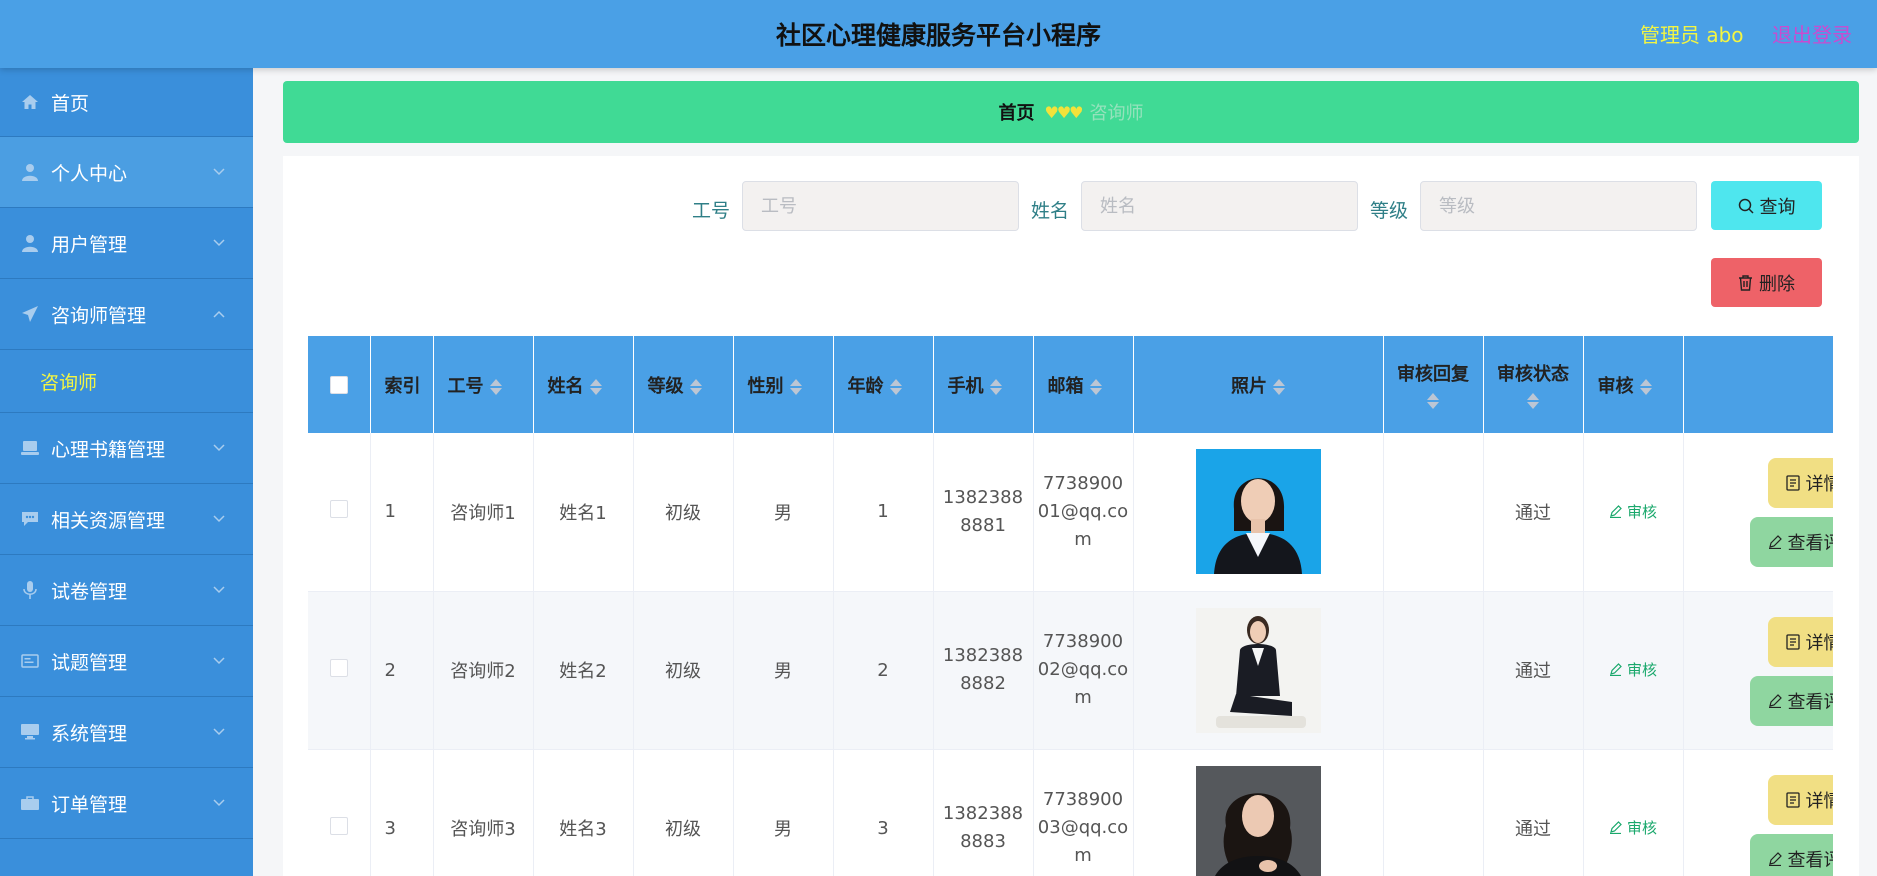 This screenshot has width=1877, height=876. I want to click on header-photo: 照片, so click(1258, 384).